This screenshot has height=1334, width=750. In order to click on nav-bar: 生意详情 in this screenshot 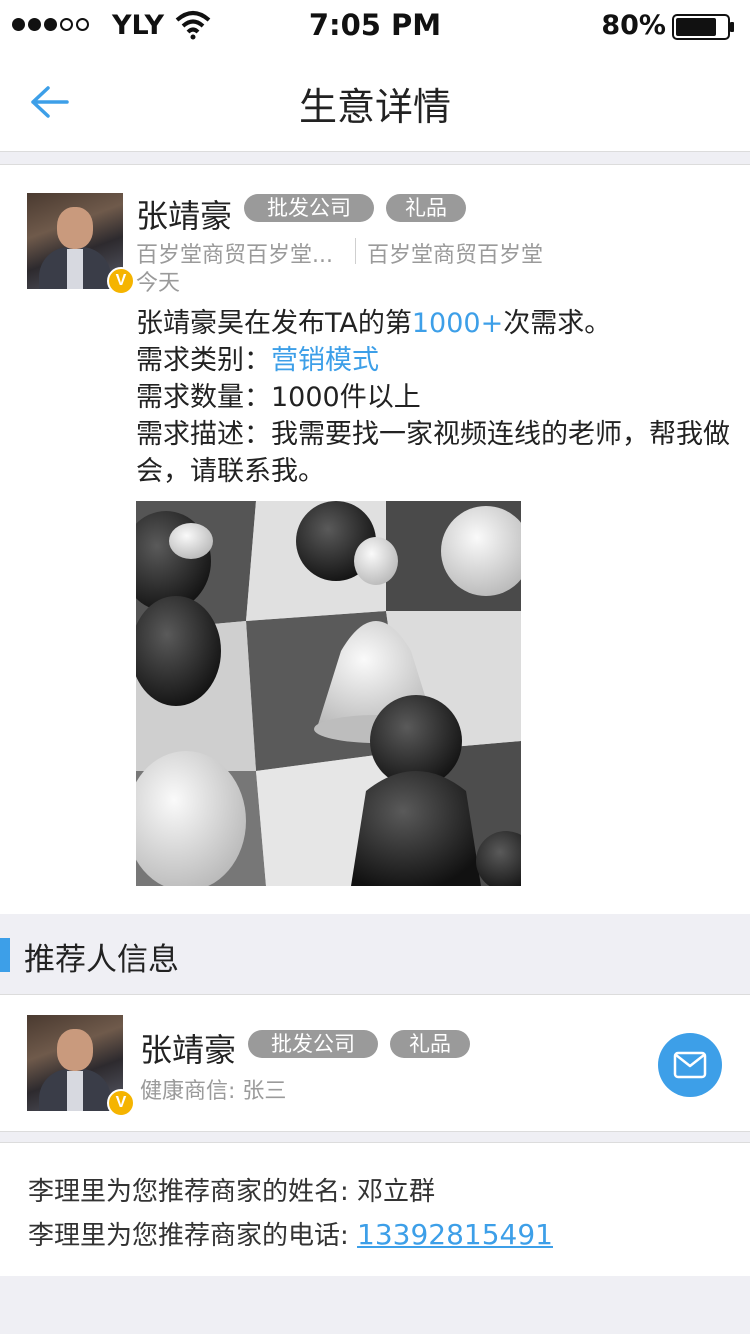, I will do `click(375, 102)`.